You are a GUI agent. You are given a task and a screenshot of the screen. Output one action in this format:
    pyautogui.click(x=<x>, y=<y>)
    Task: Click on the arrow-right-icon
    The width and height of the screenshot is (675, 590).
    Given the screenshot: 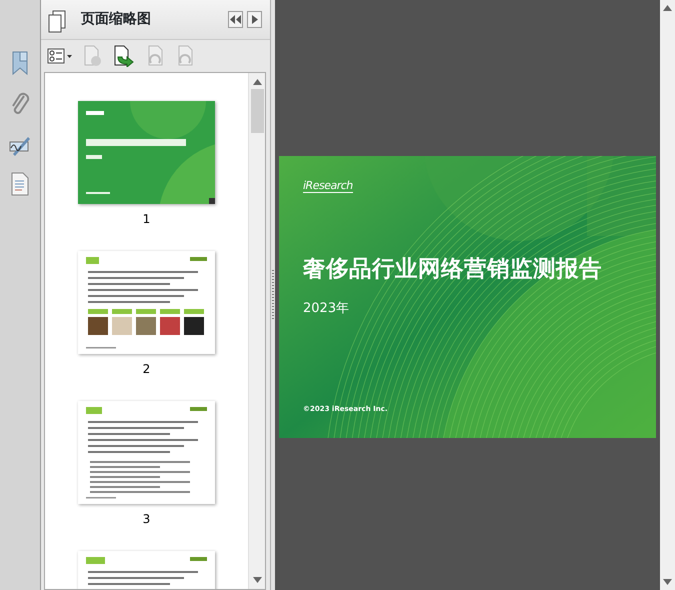 What is the action you would take?
    pyautogui.click(x=255, y=19)
    